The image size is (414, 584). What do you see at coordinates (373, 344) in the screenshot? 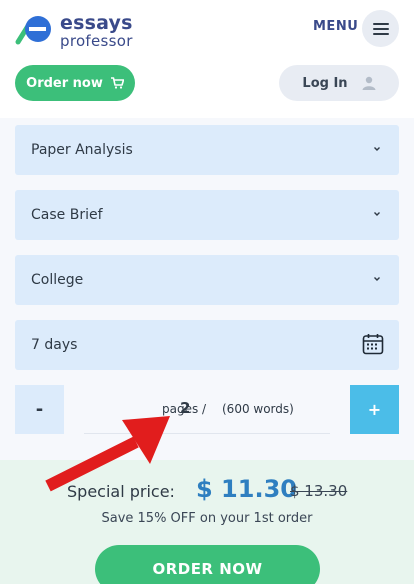
I see `calendar-icon` at bounding box center [373, 344].